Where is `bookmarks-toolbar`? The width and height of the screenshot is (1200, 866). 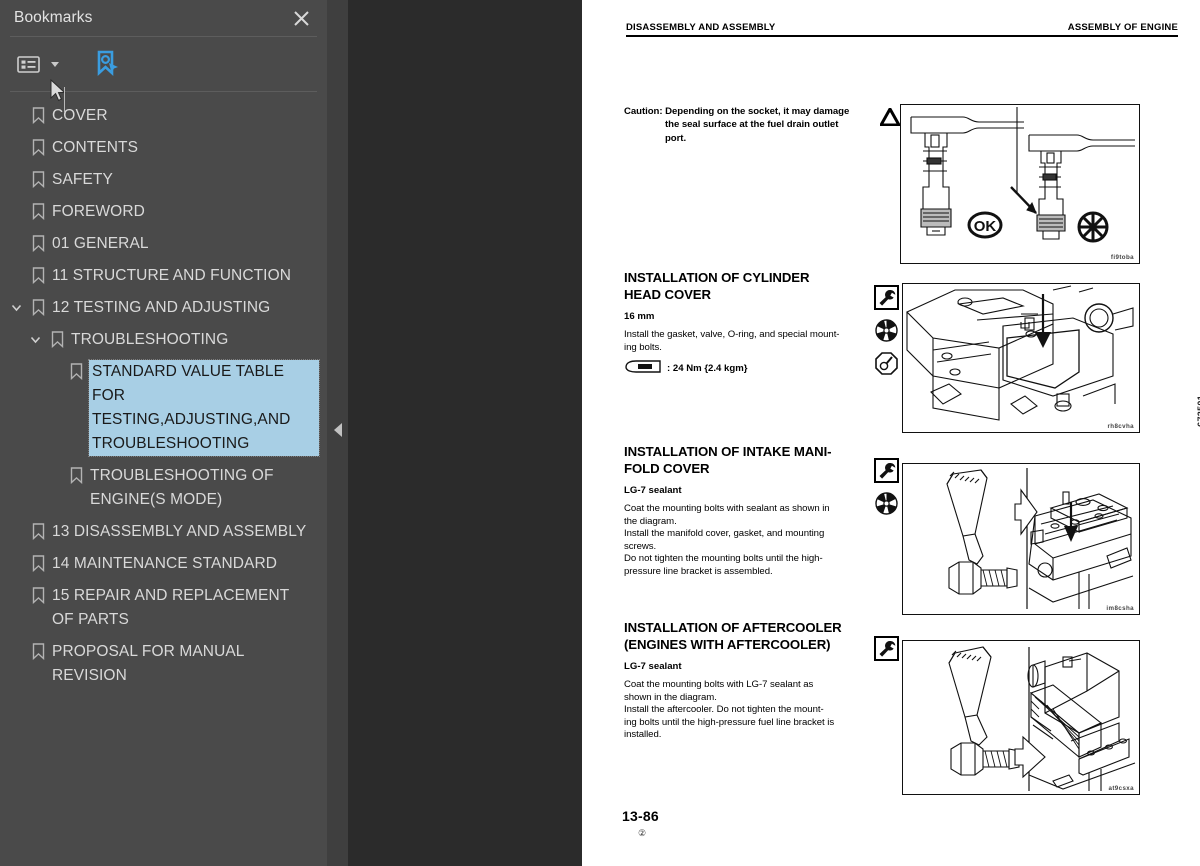
bookmarks-toolbar is located at coordinates (163, 75).